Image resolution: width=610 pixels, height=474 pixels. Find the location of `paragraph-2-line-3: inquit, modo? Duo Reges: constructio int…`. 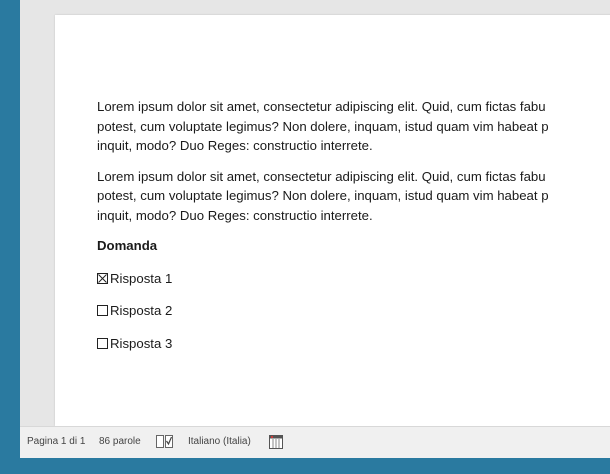

paragraph-2-line-3: inquit, modo? Duo Reges: constructio int… is located at coordinates (235, 215).